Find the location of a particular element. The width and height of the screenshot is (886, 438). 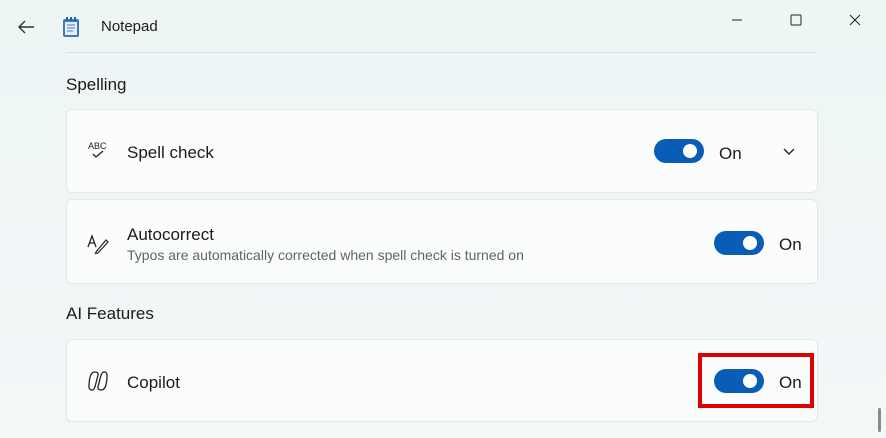

autocorrect-state: On is located at coordinates (790, 244).